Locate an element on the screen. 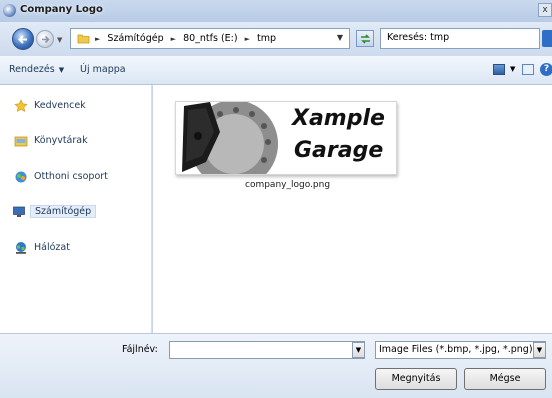  window-title: Company Logo is located at coordinates (61, 9).